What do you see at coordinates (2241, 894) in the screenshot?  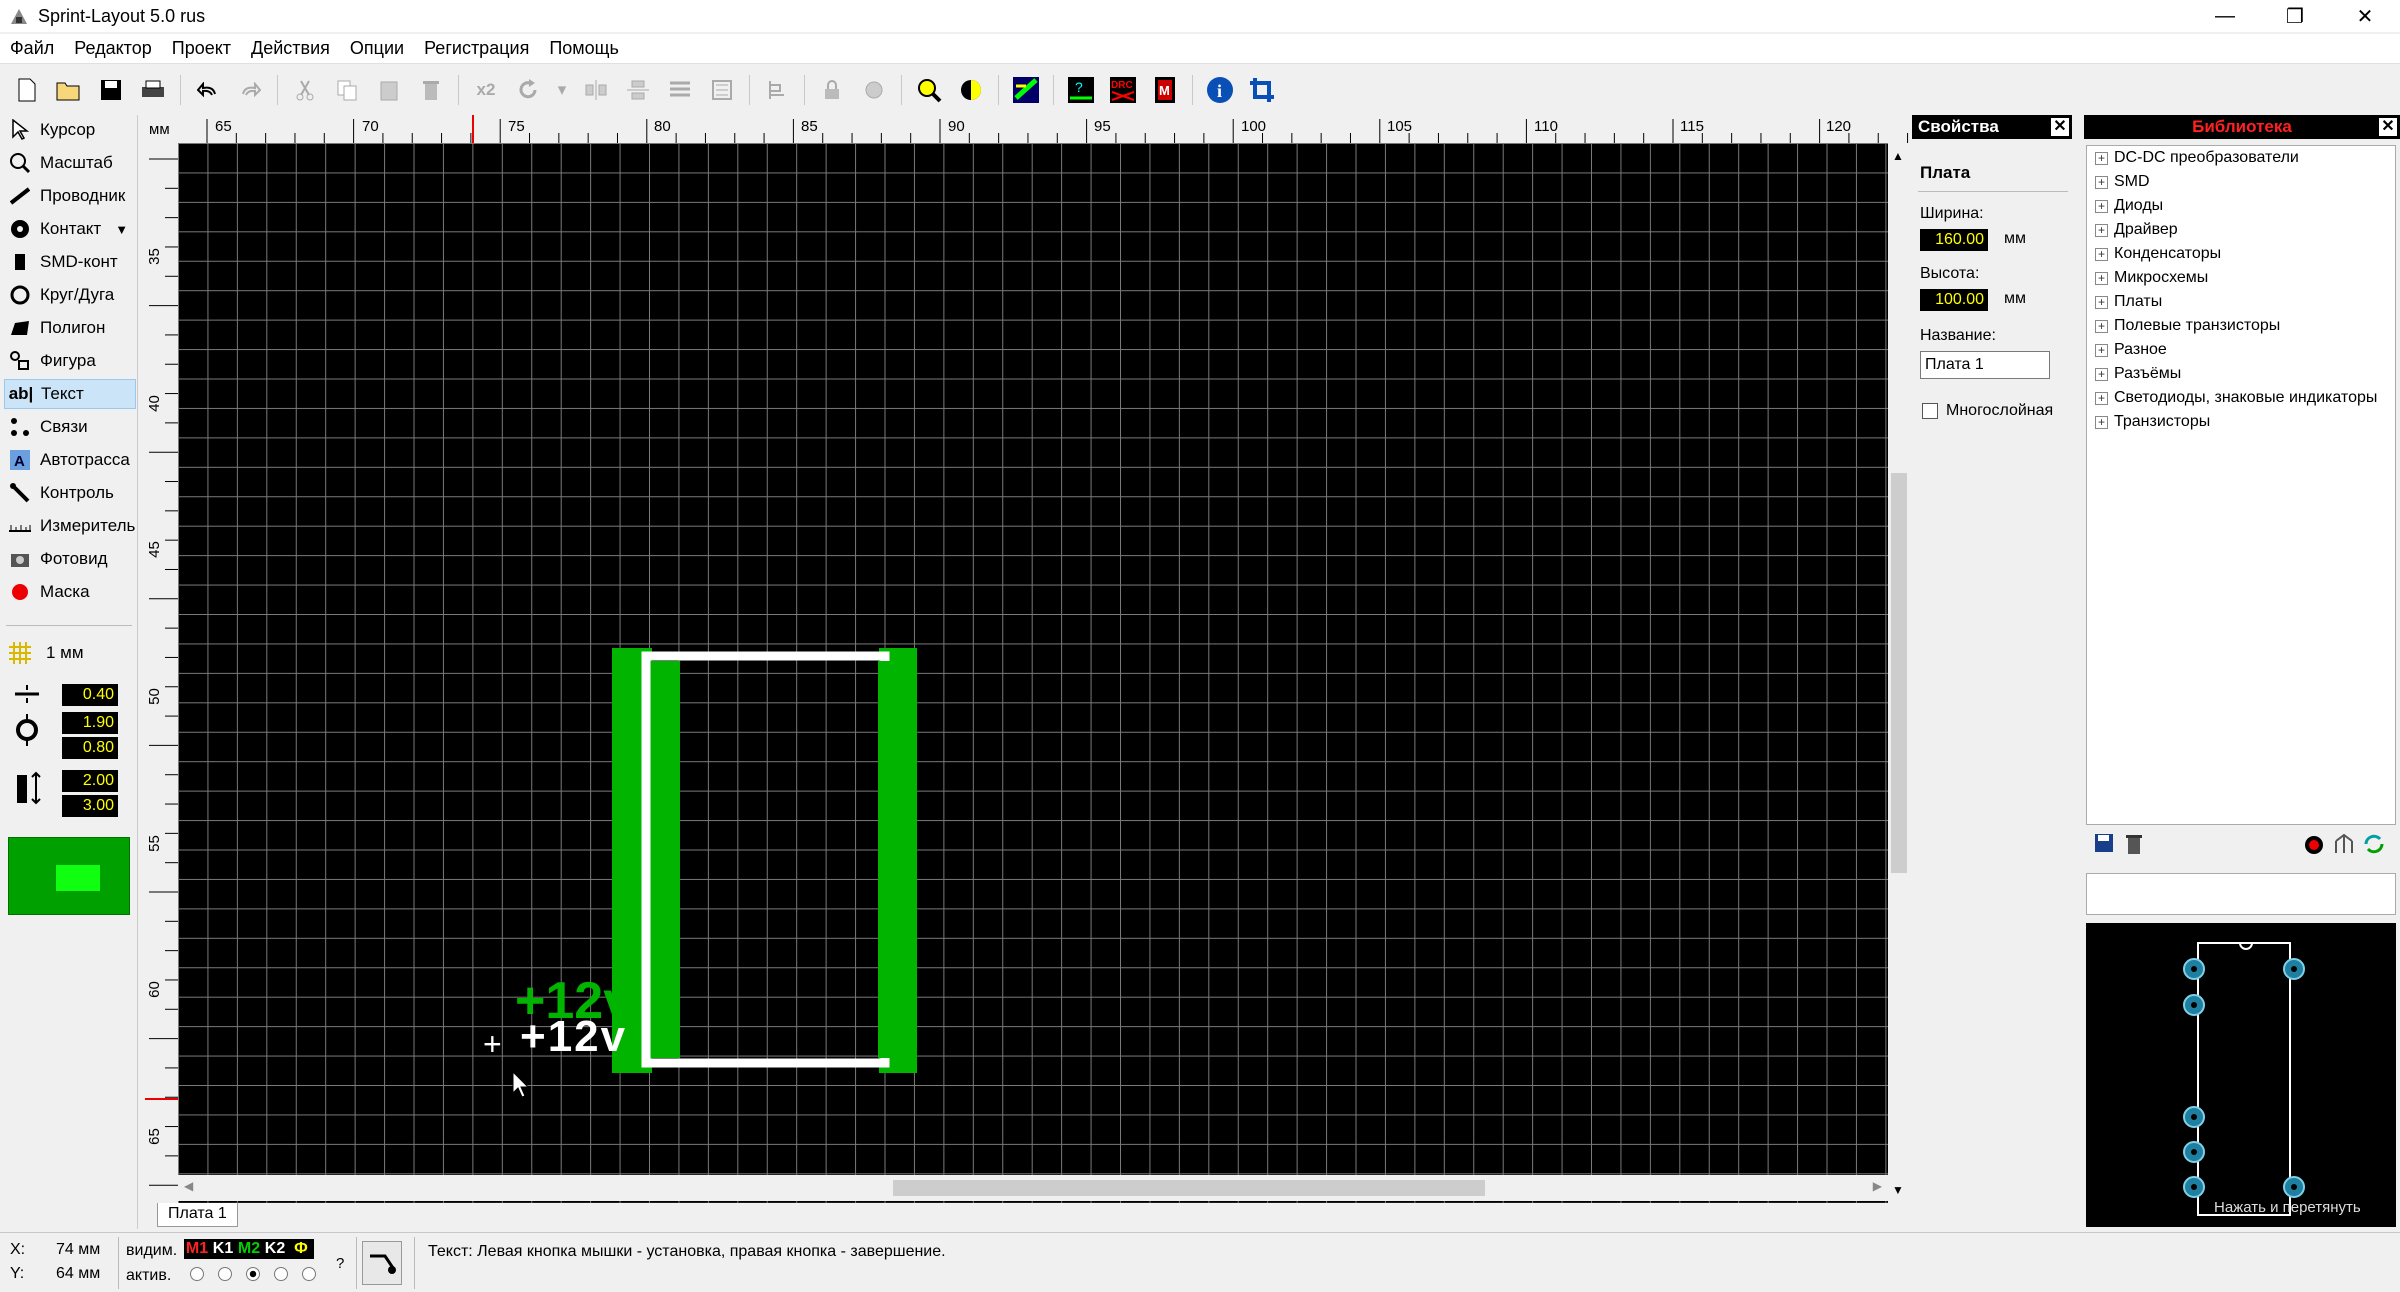 I see `library-search-area` at bounding box center [2241, 894].